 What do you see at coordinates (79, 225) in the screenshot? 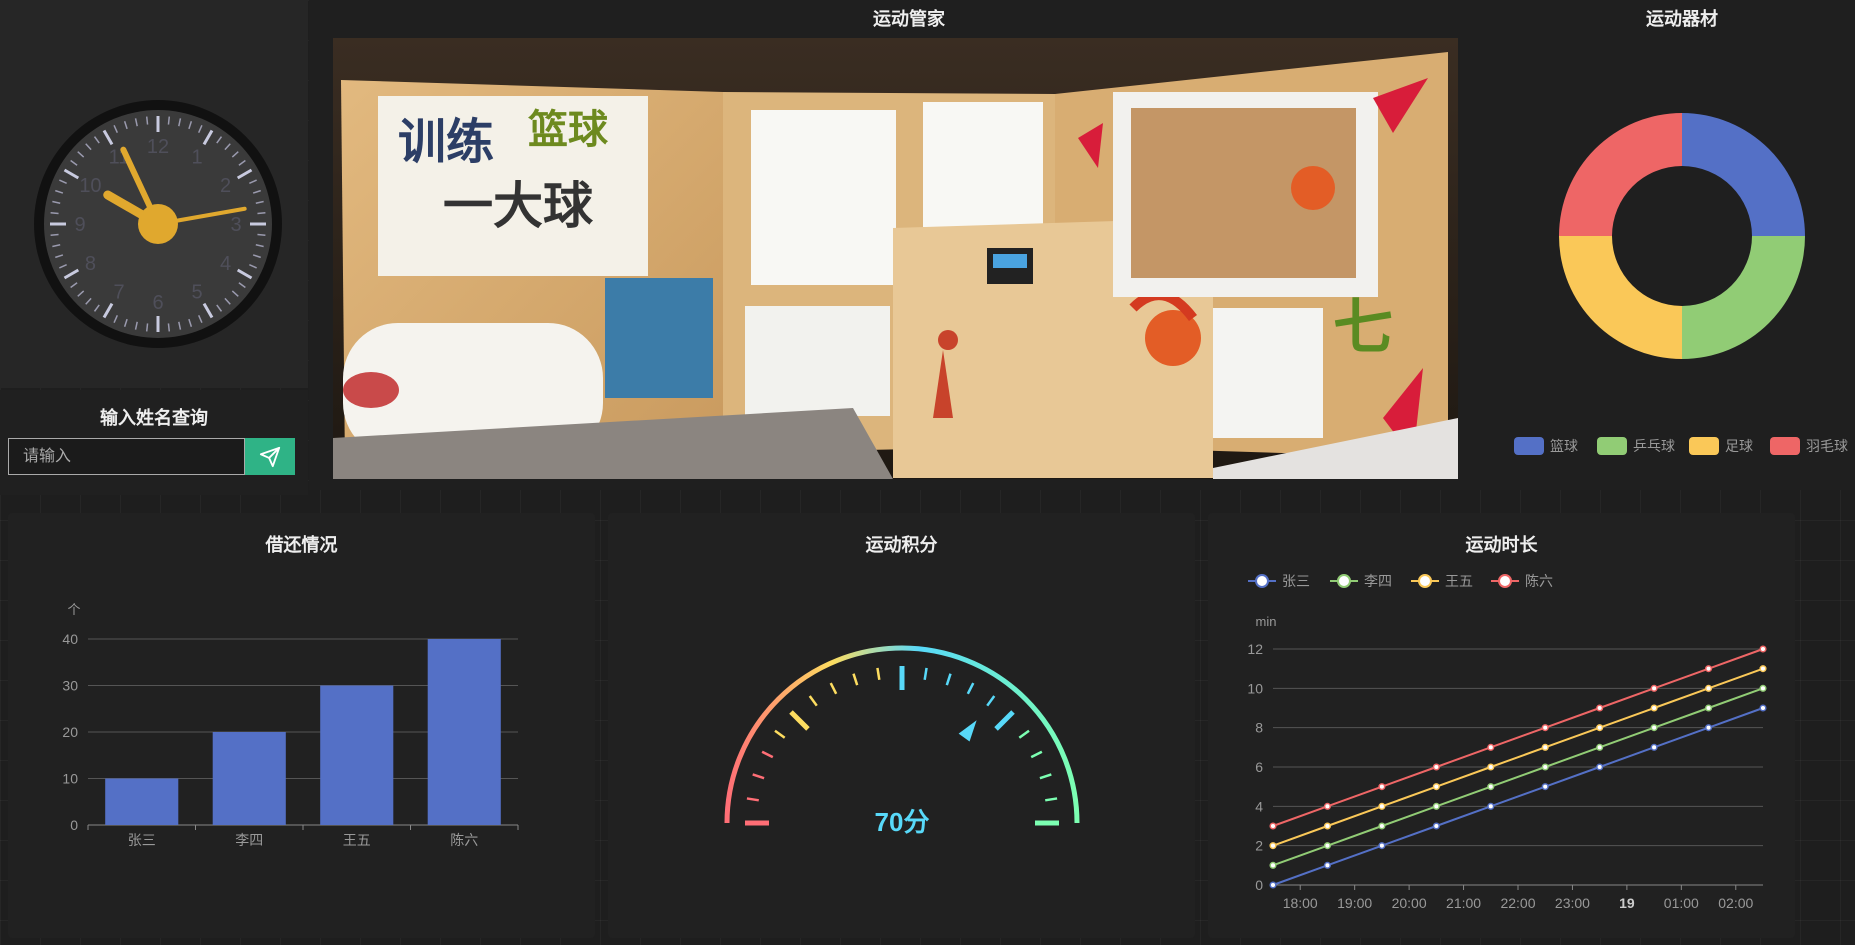
I see `clock-number: 9` at bounding box center [79, 225].